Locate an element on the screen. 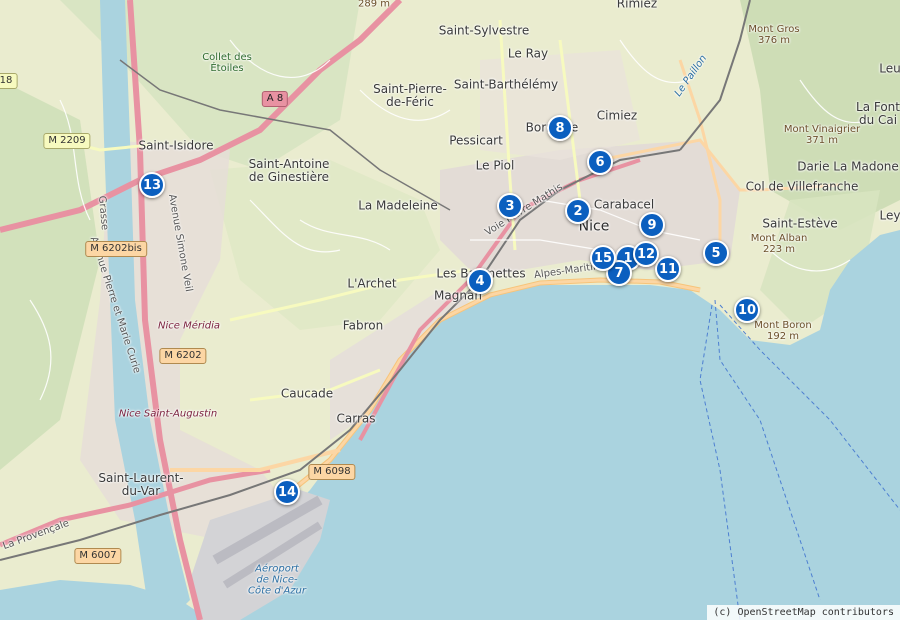 The height and width of the screenshot is (620, 900). map-marker-6: 6 is located at coordinates (600, 162).